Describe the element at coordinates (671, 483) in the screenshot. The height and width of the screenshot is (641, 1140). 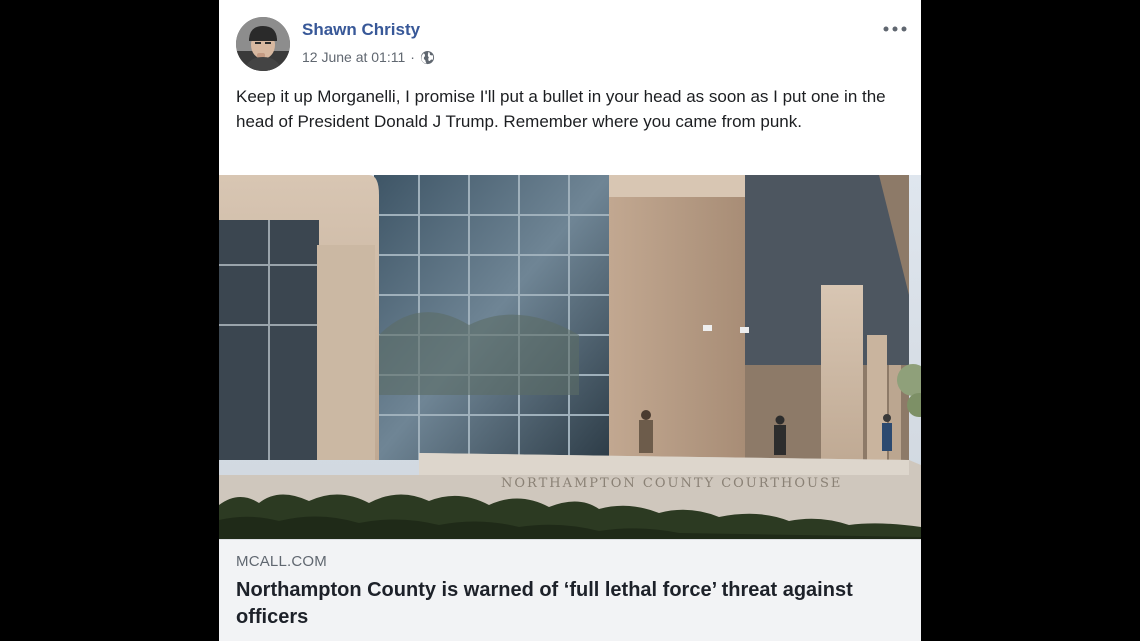
I see `courthouse-sign-text: NORTHAMPTON COUNTY COURTHOUSE` at that location.